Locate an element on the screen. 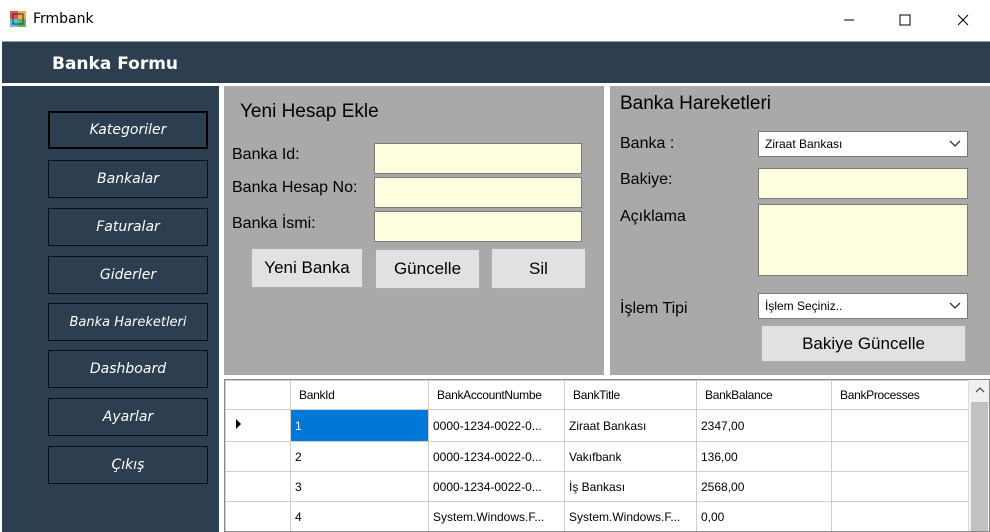 The height and width of the screenshot is (532, 990). table-row: 2 0000-1234-0022-0... Vakıfbank 136,00 is located at coordinates (598, 456).